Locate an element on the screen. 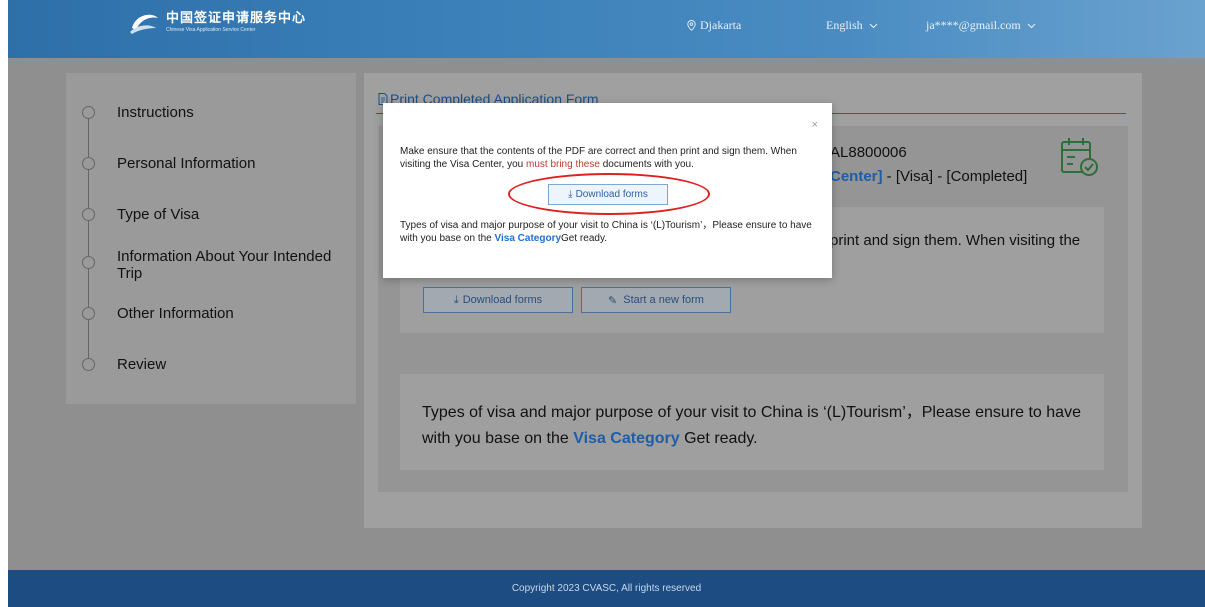 The width and height of the screenshot is (1205, 607). step-type-of-visa: Type of Visa is located at coordinates (219, 214).